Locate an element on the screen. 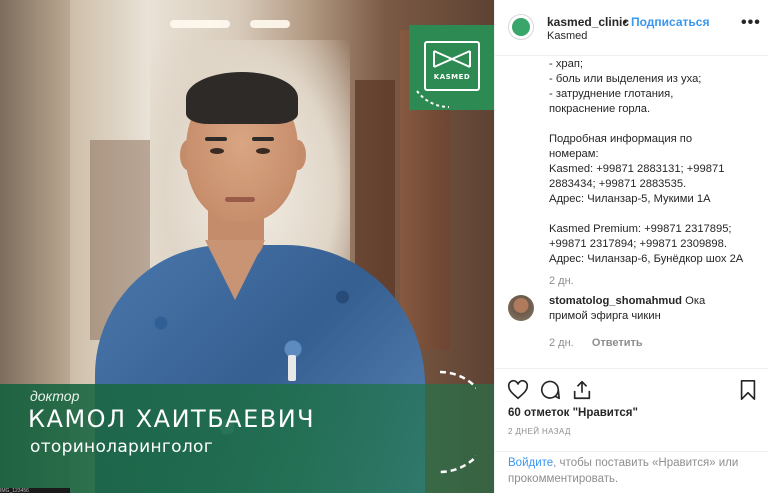 This screenshot has height=493, width=768. logo-arc-icon is located at coordinates (433, 99).